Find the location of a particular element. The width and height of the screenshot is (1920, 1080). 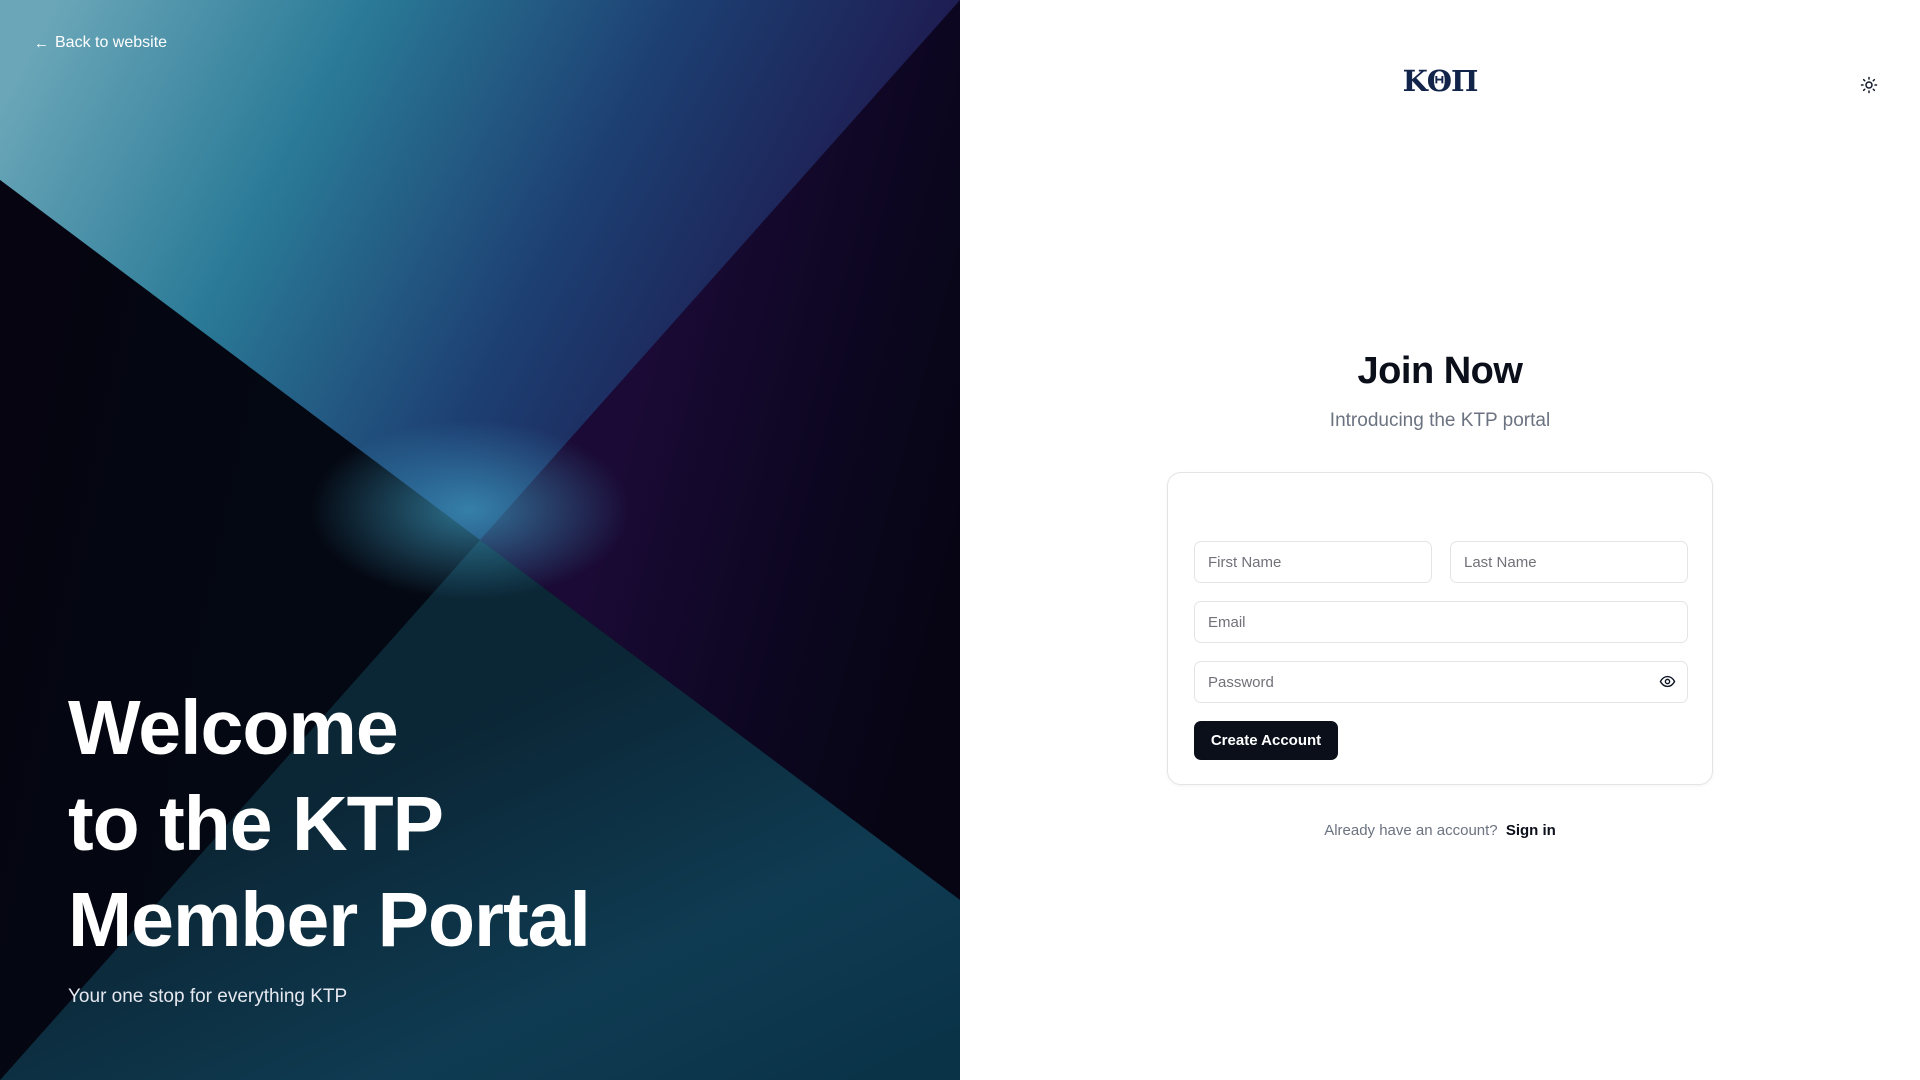

last-name-field is located at coordinates (1569, 562).